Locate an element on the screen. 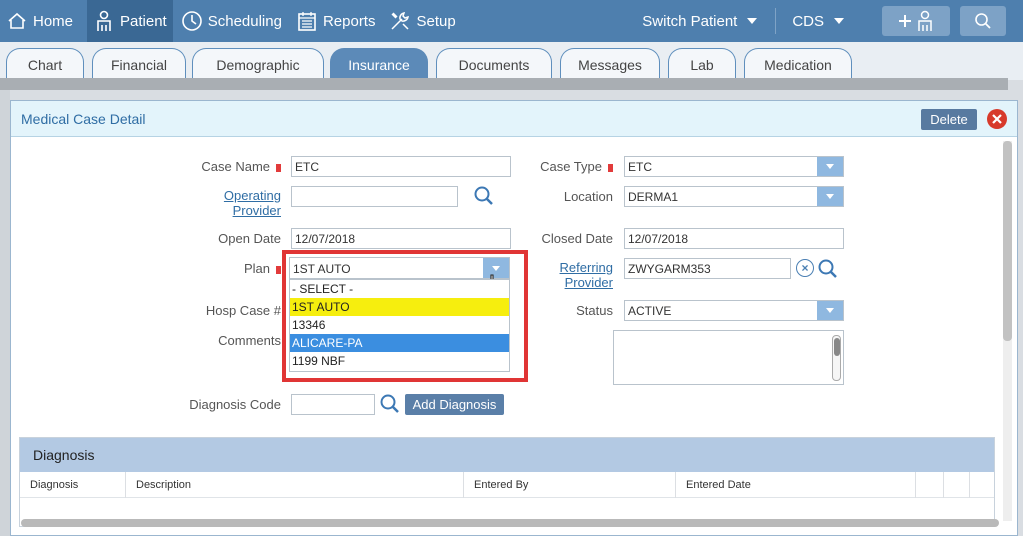 Image resolution: width=1023 pixels, height=536 pixels. tab-financial: Financial is located at coordinates (139, 64).